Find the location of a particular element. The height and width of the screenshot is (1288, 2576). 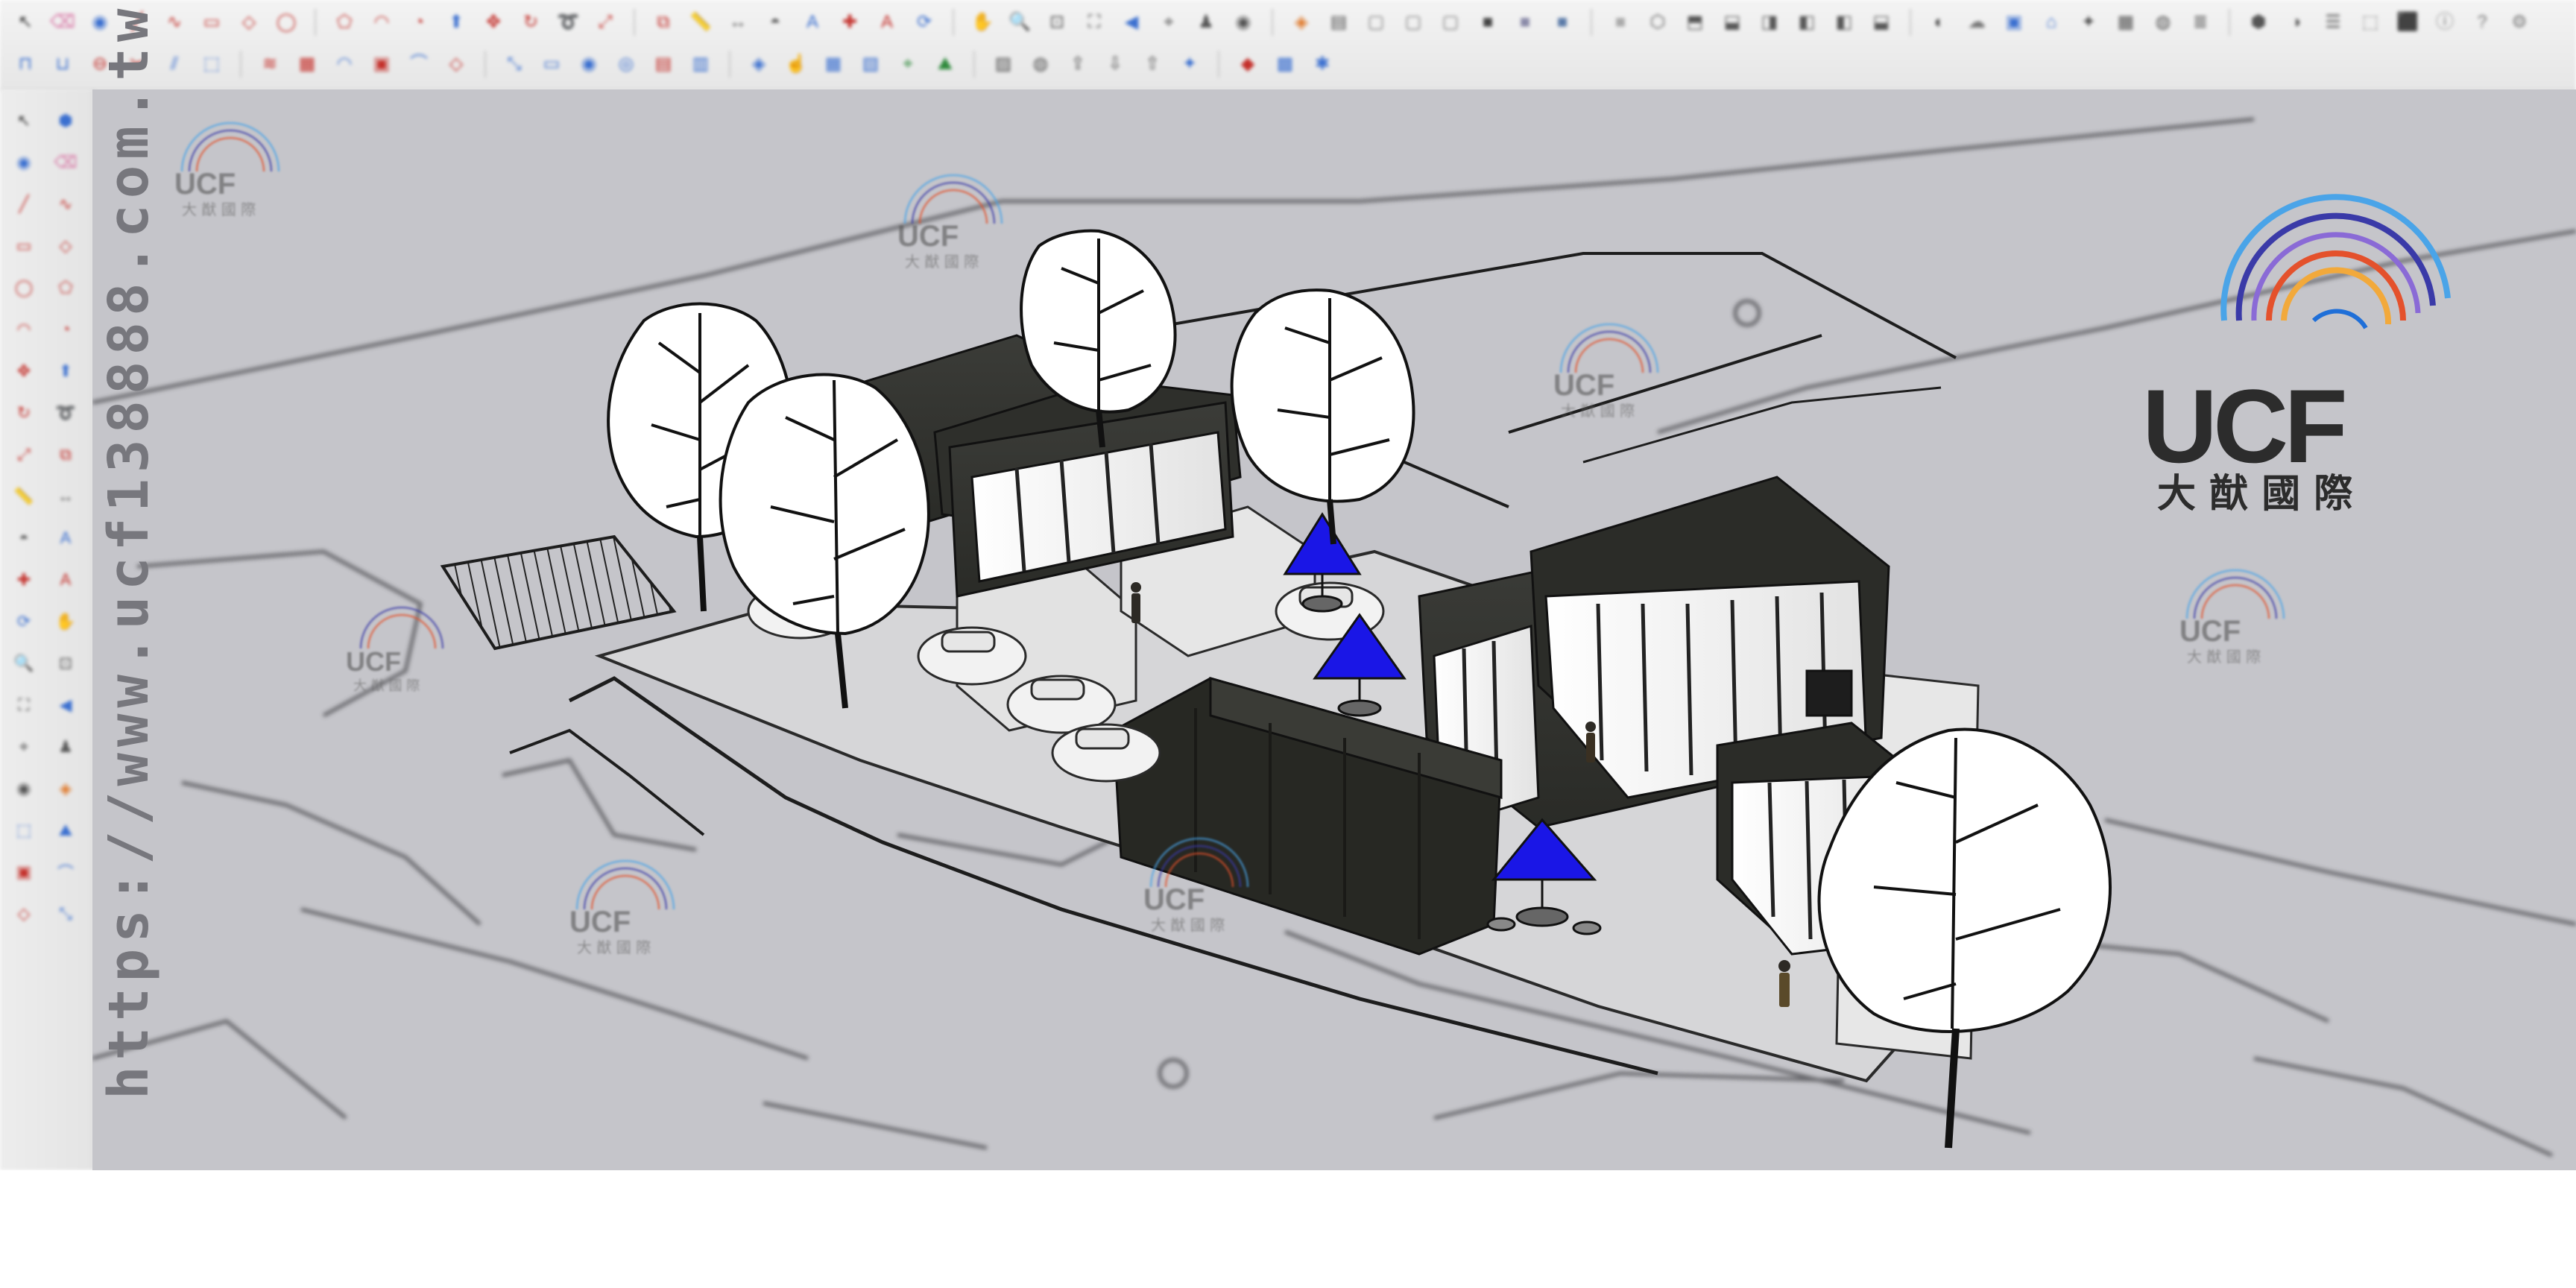

from-scratch-button: ▦ is located at coordinates (307, 64).